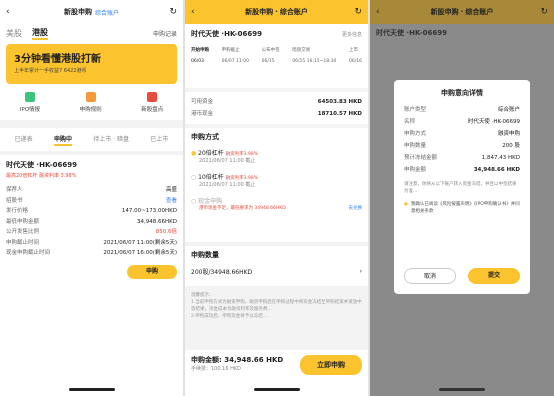 The width and height of the screenshot is (554, 396). Describe the element at coordinates (242, 208) in the screenshot. I see `cash-warning: 港币现金不足，最低要求为 34948.66HKD` at that location.